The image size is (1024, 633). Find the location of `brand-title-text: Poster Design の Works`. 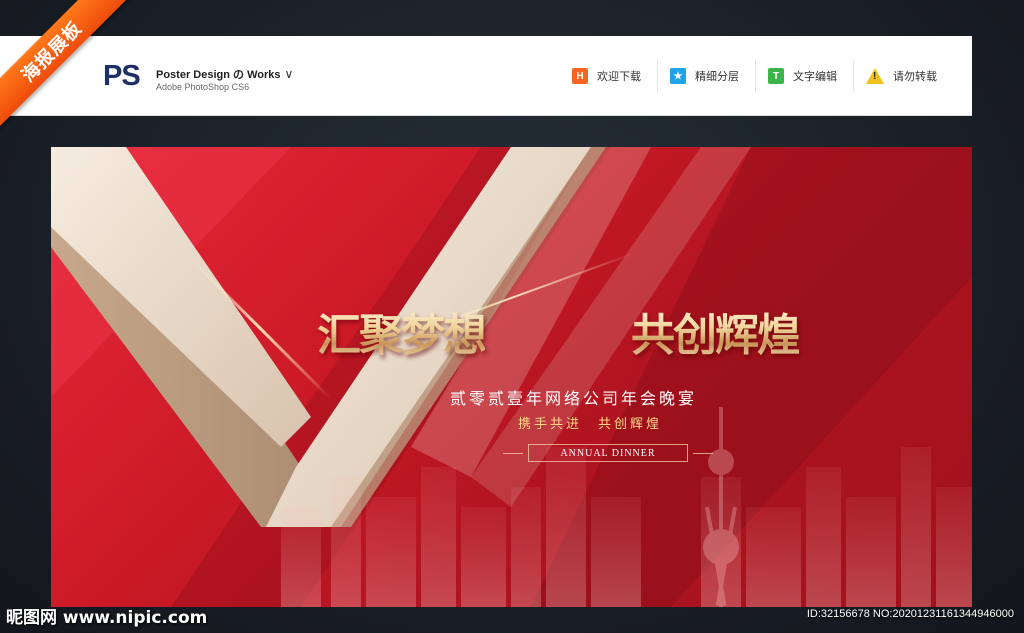

brand-title-text: Poster Design の Works is located at coordinates (218, 75).